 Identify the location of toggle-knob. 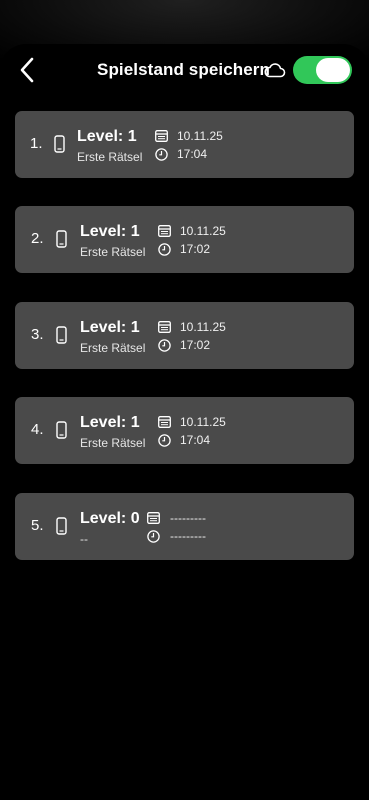
(333, 70).